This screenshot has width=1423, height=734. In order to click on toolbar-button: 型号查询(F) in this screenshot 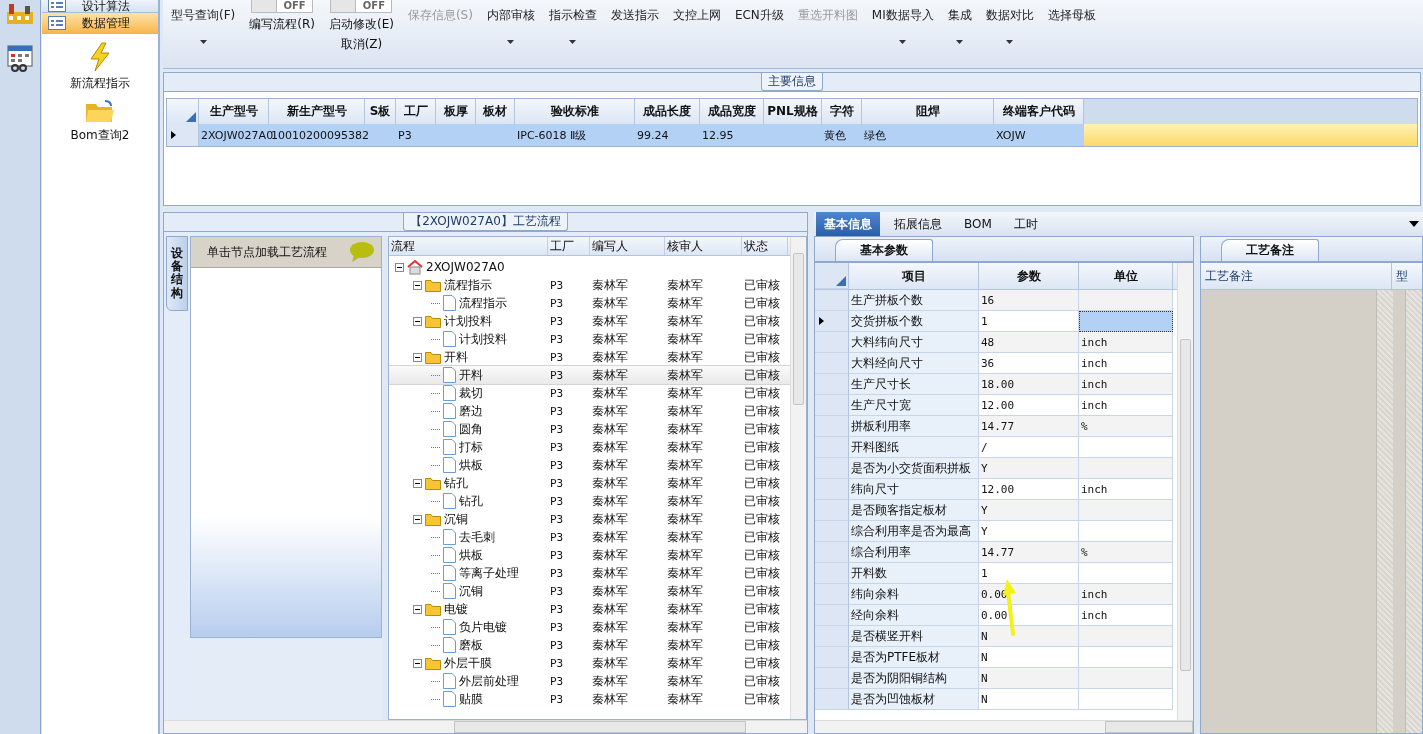, I will do `click(203, 25)`.